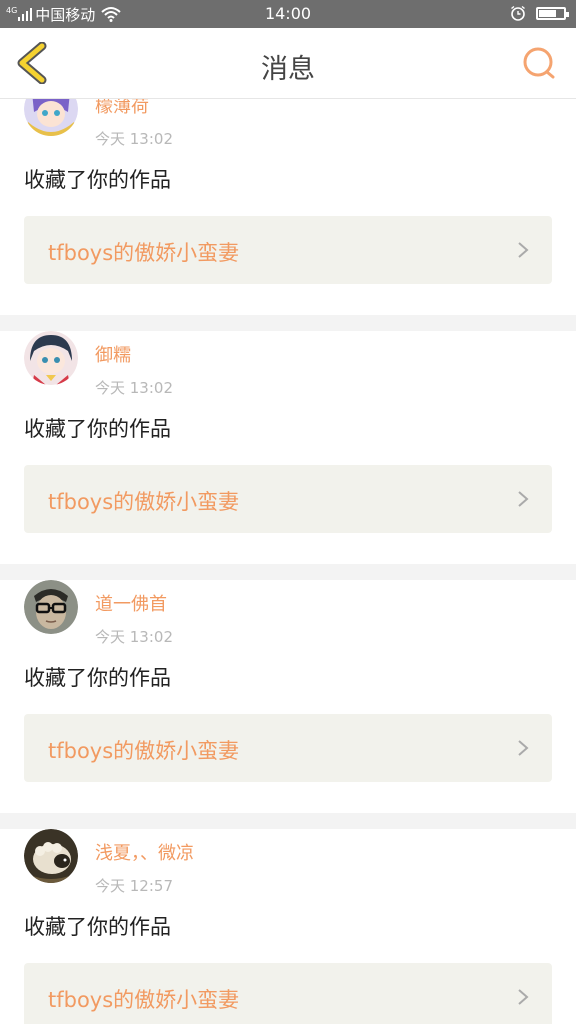 Image resolution: width=576 pixels, height=1024 pixels. What do you see at coordinates (539, 63) in the screenshot?
I see `search-button` at bounding box center [539, 63].